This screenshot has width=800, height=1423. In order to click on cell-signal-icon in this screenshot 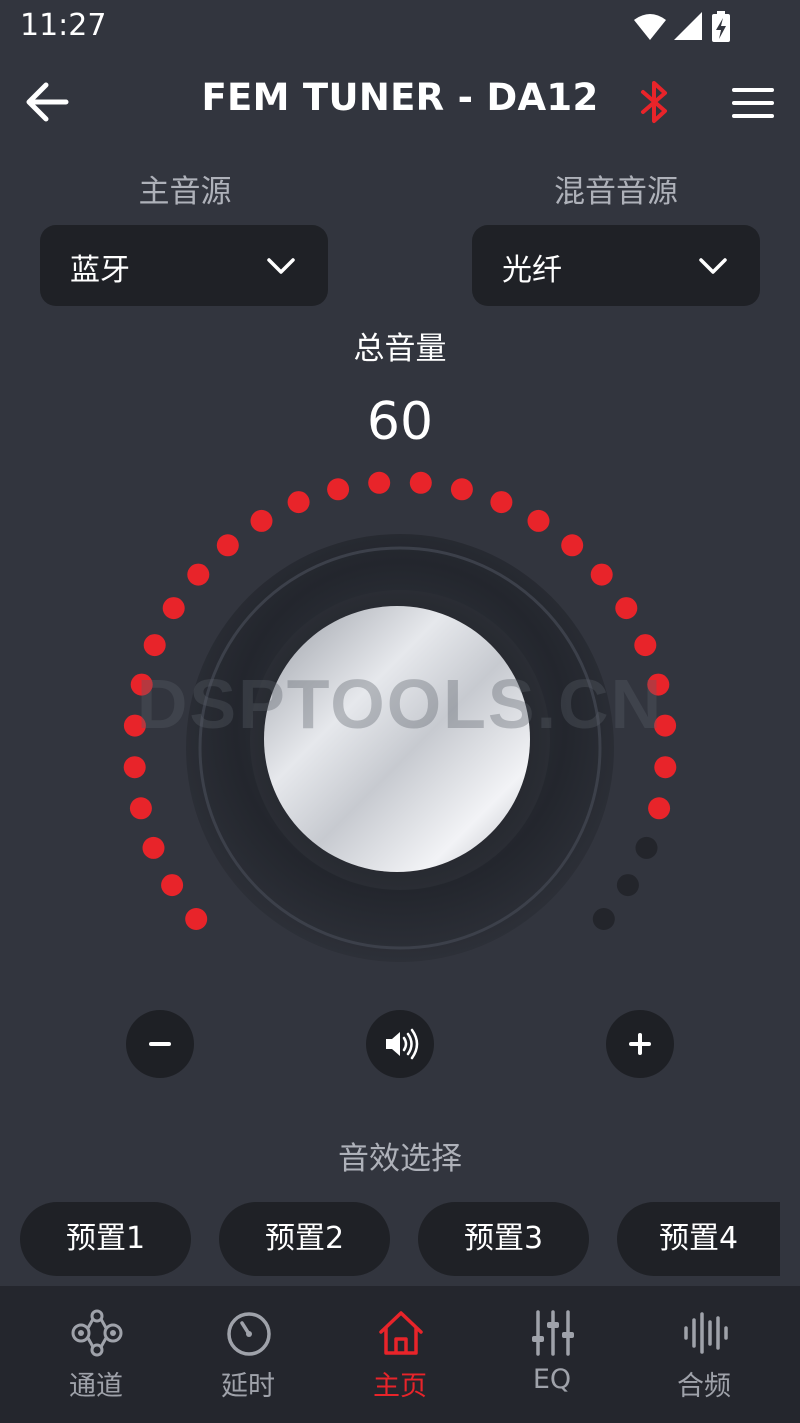, I will do `click(688, 26)`.